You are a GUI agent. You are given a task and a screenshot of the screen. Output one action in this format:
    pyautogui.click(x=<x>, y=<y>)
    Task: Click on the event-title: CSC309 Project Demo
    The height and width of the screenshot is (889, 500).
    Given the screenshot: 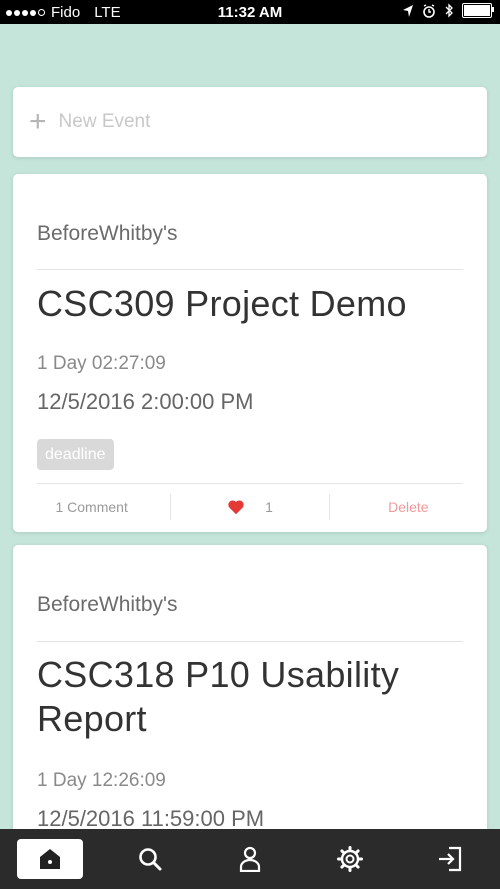 What is the action you would take?
    pyautogui.click(x=222, y=303)
    